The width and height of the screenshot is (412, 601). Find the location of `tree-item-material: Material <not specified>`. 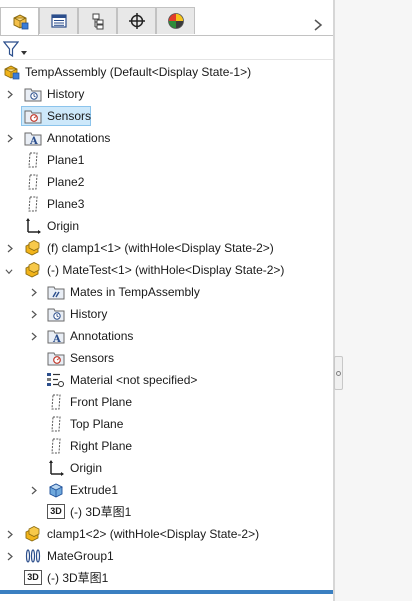

tree-item-material: Material <not specified> is located at coordinates (166, 380).